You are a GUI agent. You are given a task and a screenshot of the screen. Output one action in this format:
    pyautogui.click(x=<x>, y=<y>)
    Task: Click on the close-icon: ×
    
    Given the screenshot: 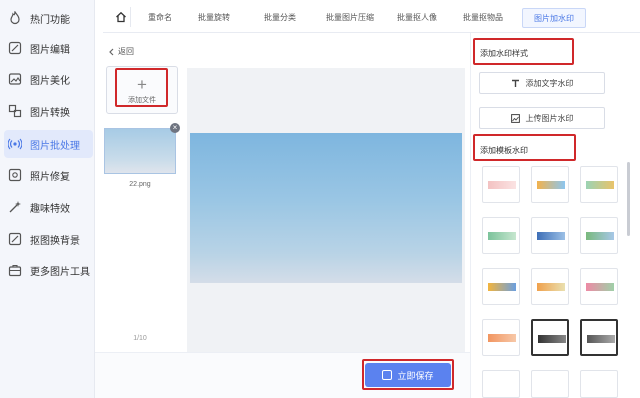 What is the action you would take?
    pyautogui.click(x=175, y=128)
    